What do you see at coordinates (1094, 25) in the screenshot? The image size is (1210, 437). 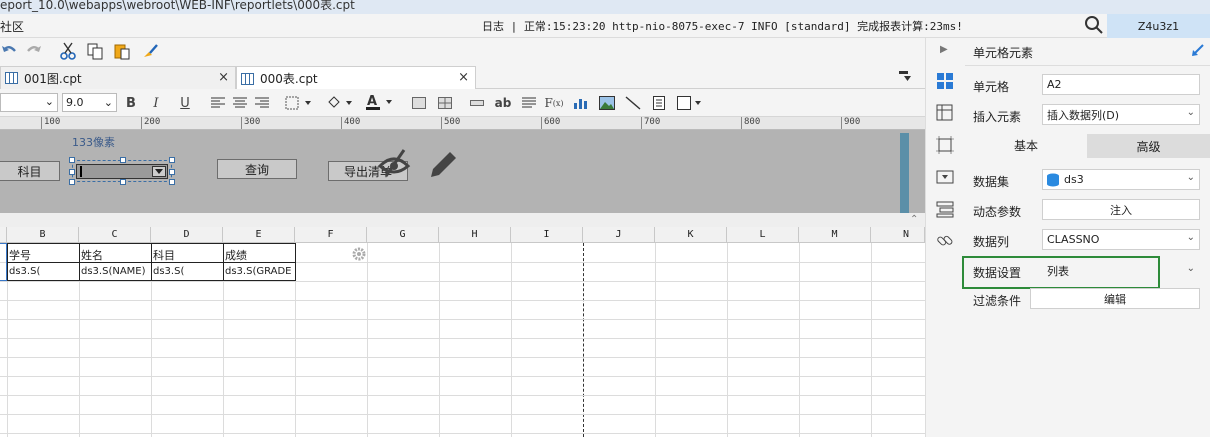 I see `search-icon` at bounding box center [1094, 25].